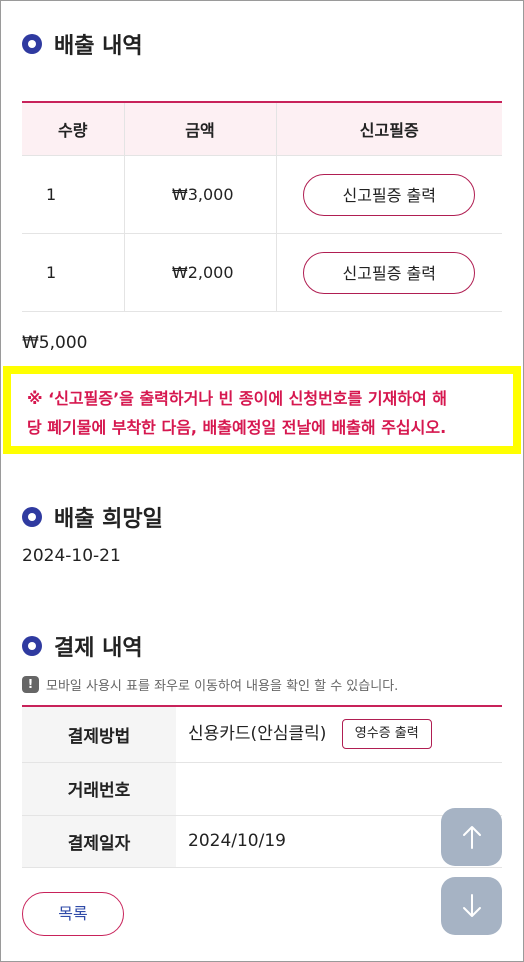 The width and height of the screenshot is (524, 962). I want to click on table-row: 거래번호, so click(262, 789).